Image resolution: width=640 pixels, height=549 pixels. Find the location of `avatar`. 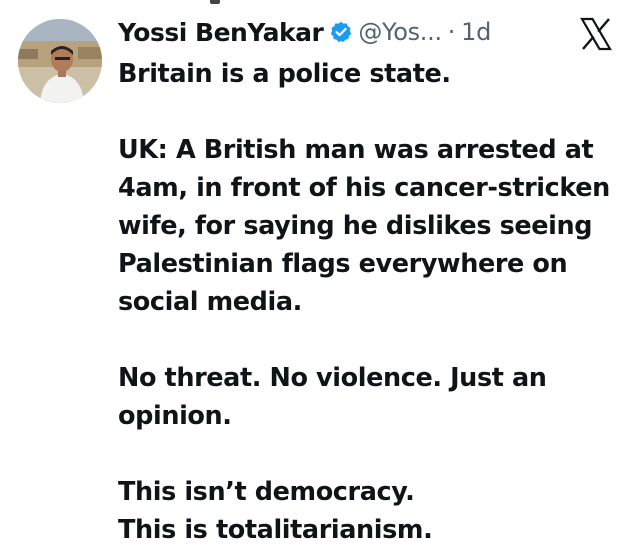

avatar is located at coordinates (60, 61).